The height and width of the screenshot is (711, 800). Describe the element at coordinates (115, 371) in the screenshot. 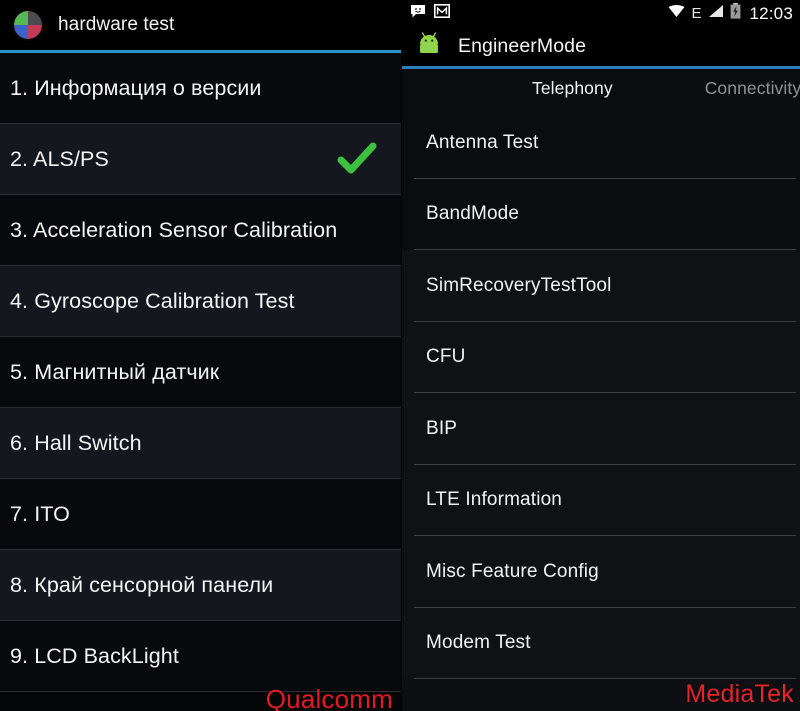

I see `list-item-label: 5. Магнитный датчик` at that location.